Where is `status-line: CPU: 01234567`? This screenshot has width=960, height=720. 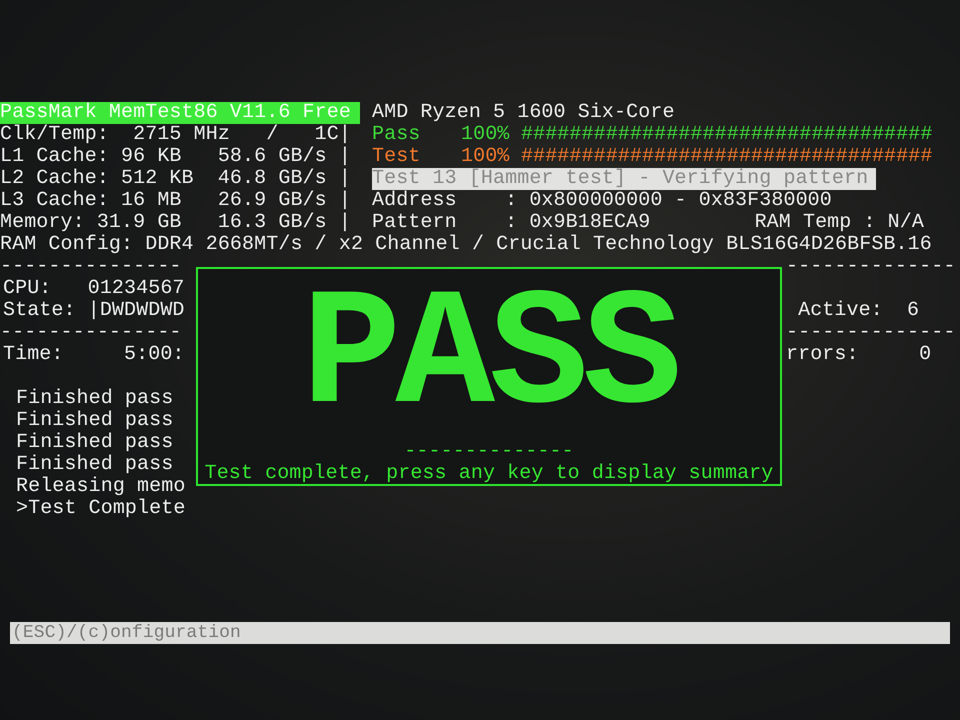 status-line: CPU: 01234567 is located at coordinates (94, 289).